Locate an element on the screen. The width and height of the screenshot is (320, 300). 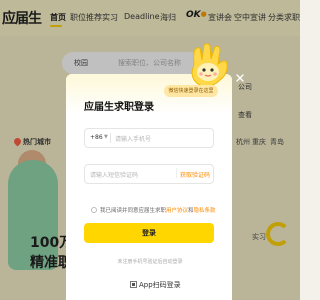
qr-code-icon is located at coordinates (133, 284).